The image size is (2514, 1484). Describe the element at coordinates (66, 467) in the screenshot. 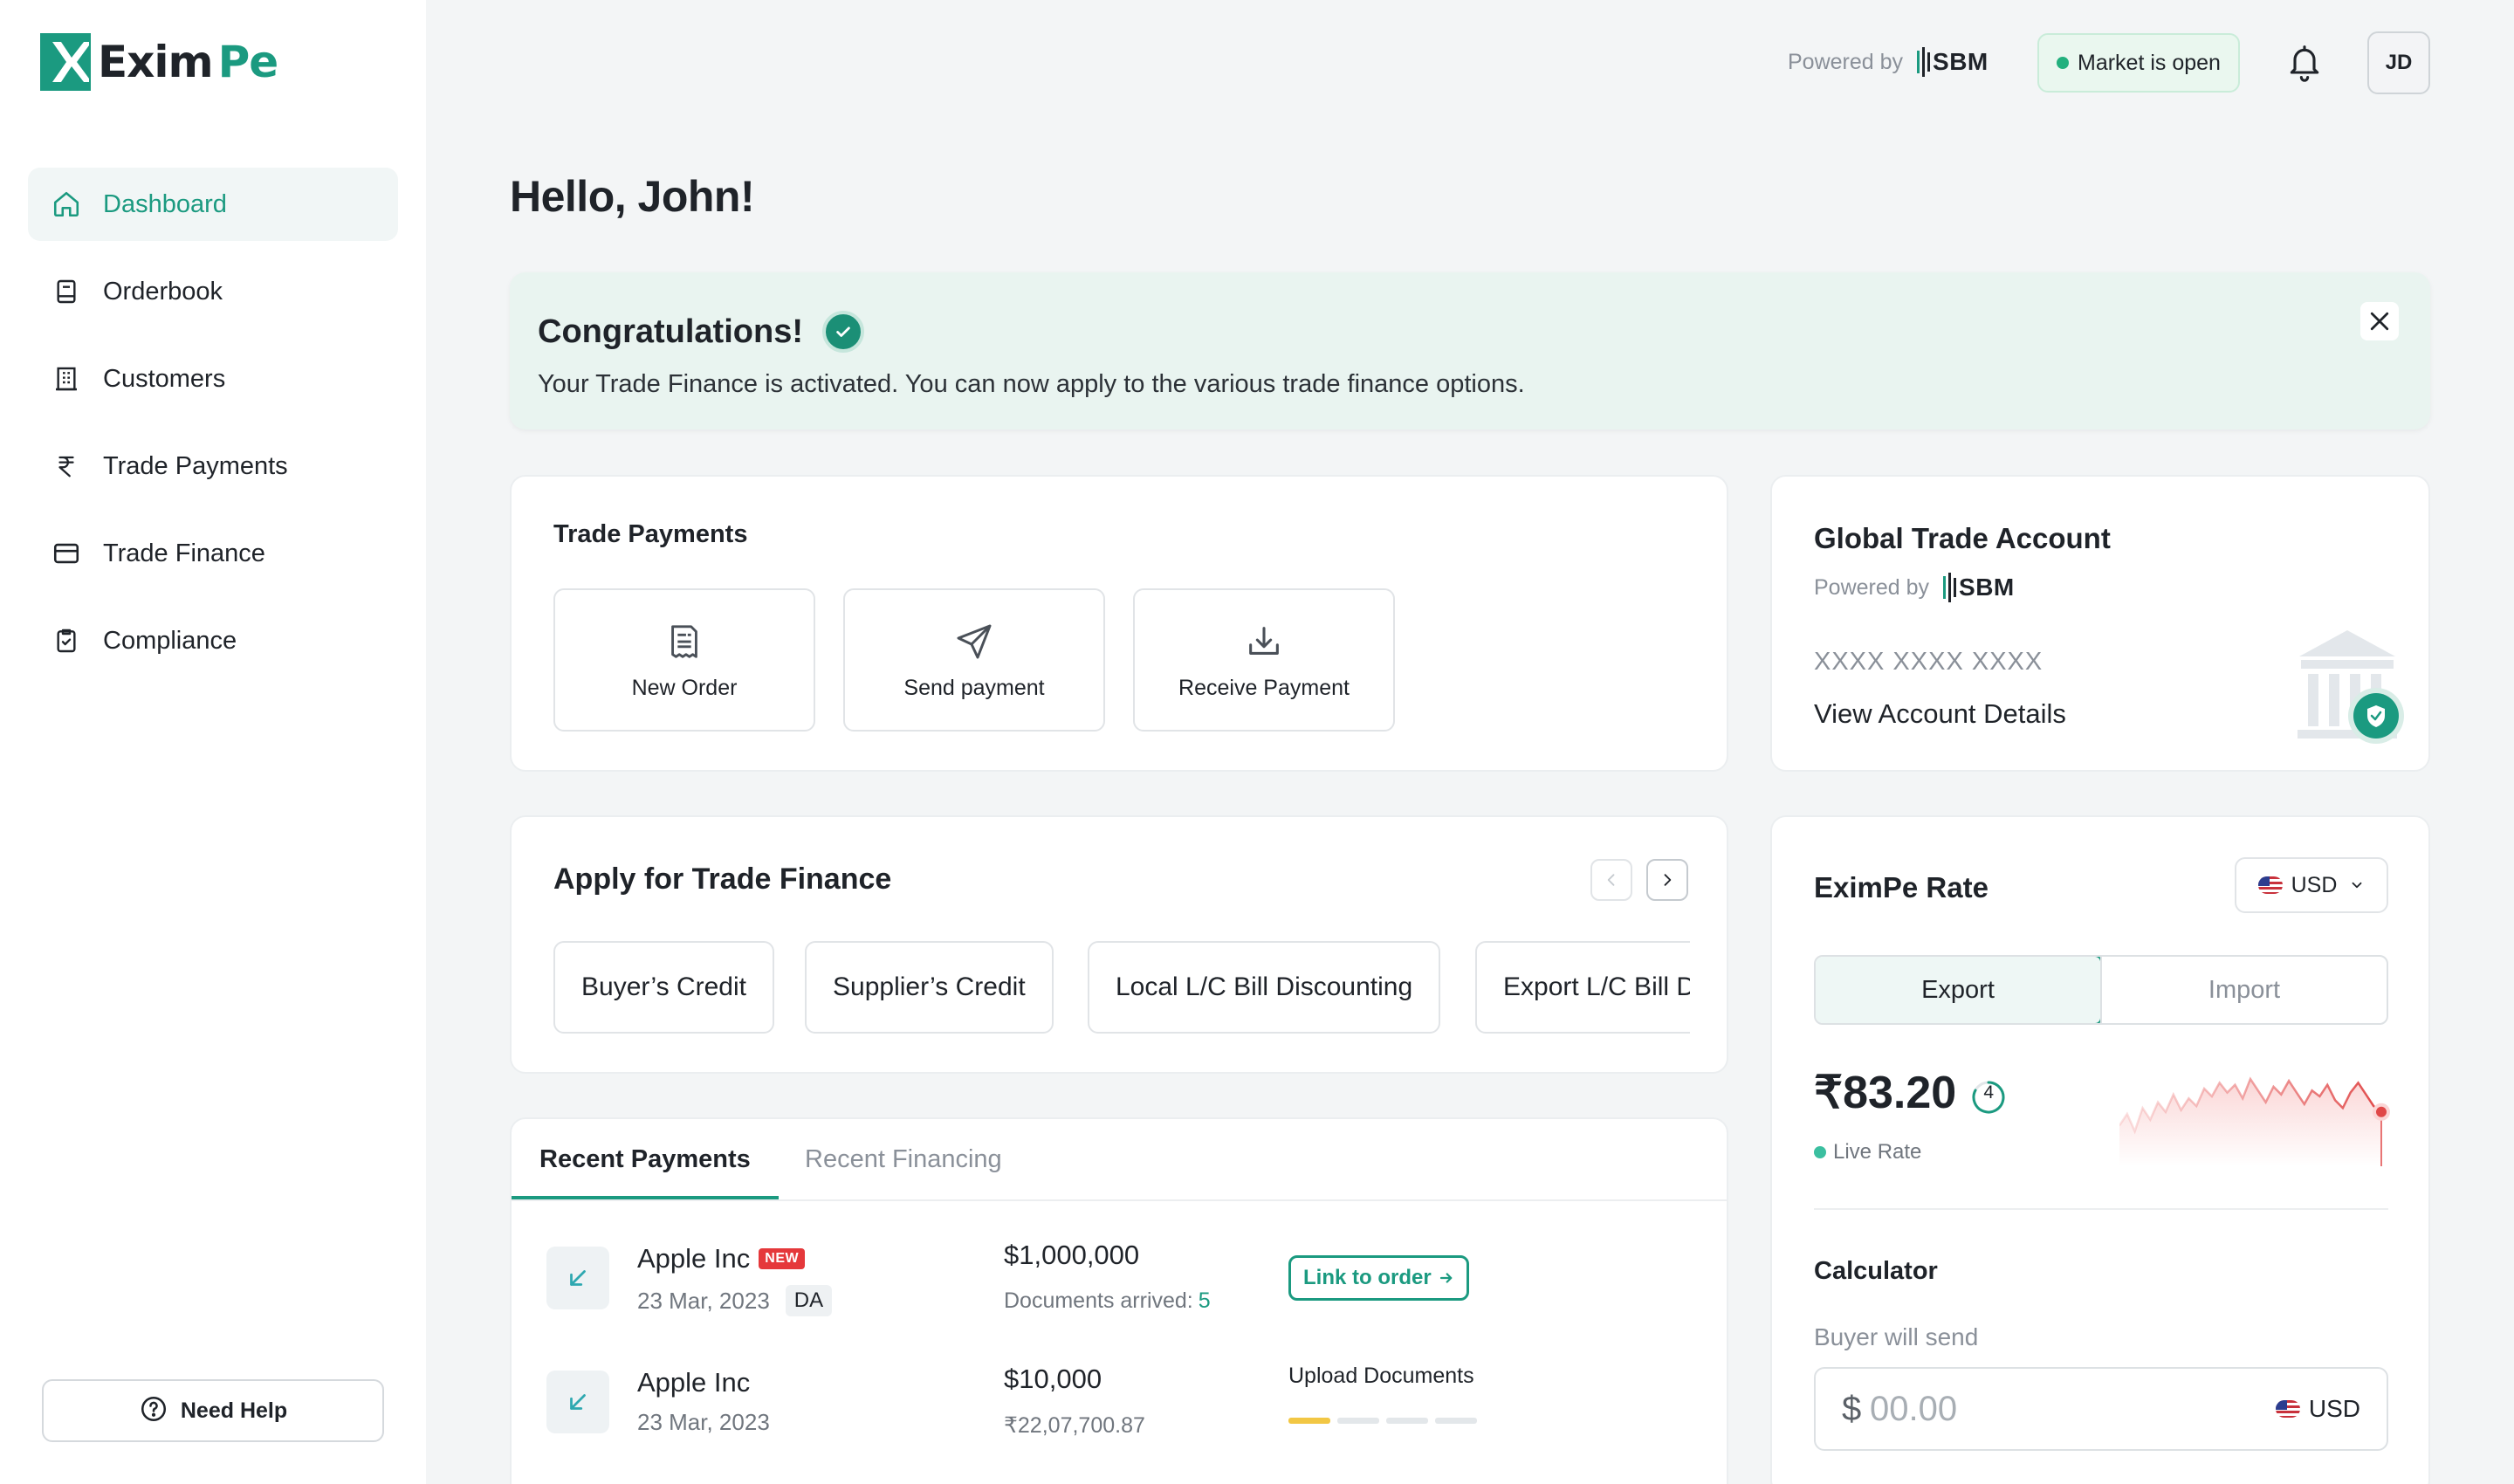

I see `rupee-icon` at that location.